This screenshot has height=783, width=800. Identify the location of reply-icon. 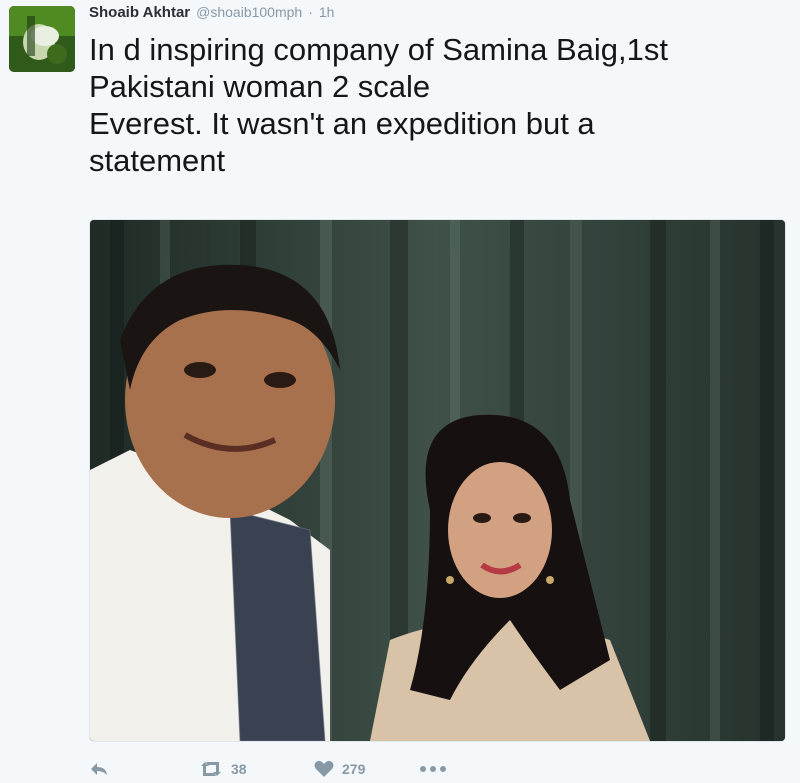
(99, 769).